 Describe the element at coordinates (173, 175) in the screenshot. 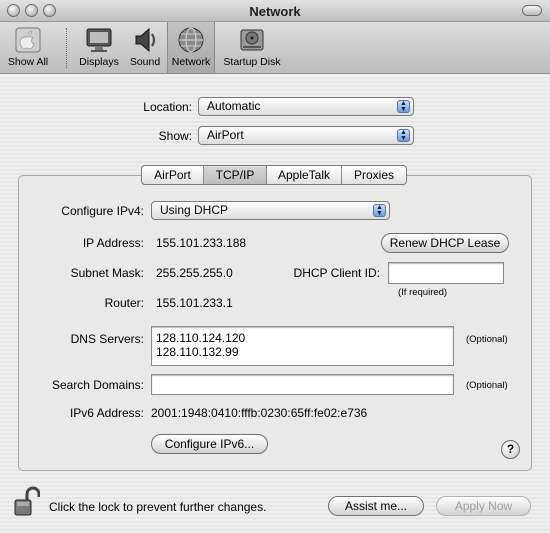

I see `tab-airport: AirPort` at that location.